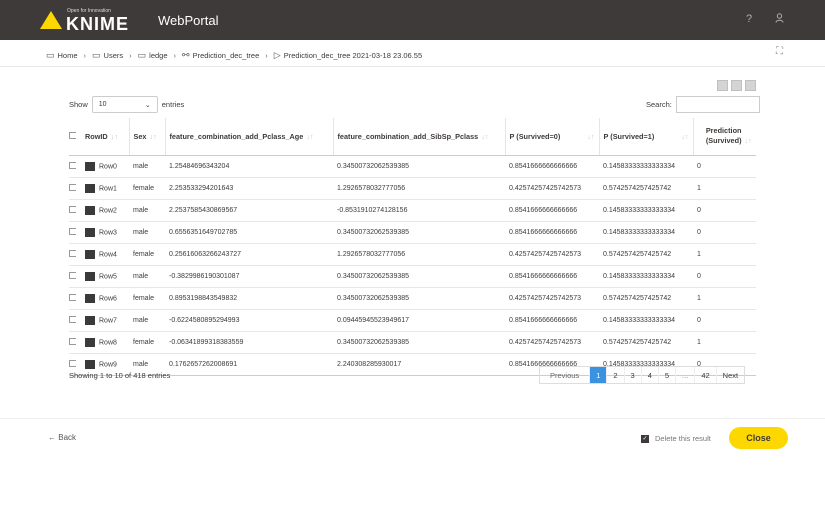 This screenshot has width=825, height=510. I want to click on search-control: Search:, so click(703, 104).